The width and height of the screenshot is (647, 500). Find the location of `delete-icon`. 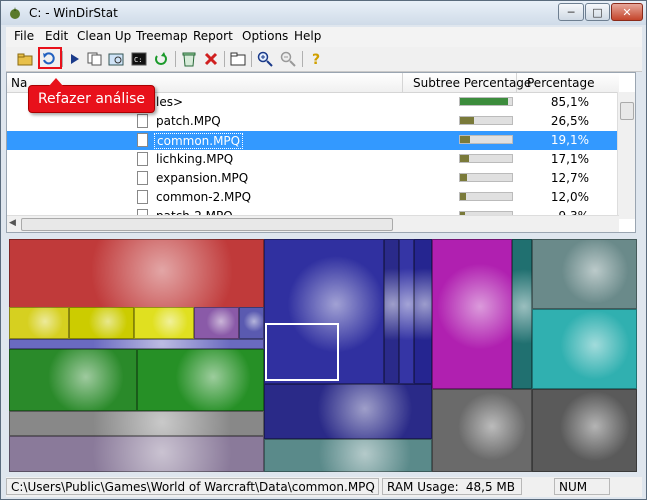

delete-icon is located at coordinates (211, 59).